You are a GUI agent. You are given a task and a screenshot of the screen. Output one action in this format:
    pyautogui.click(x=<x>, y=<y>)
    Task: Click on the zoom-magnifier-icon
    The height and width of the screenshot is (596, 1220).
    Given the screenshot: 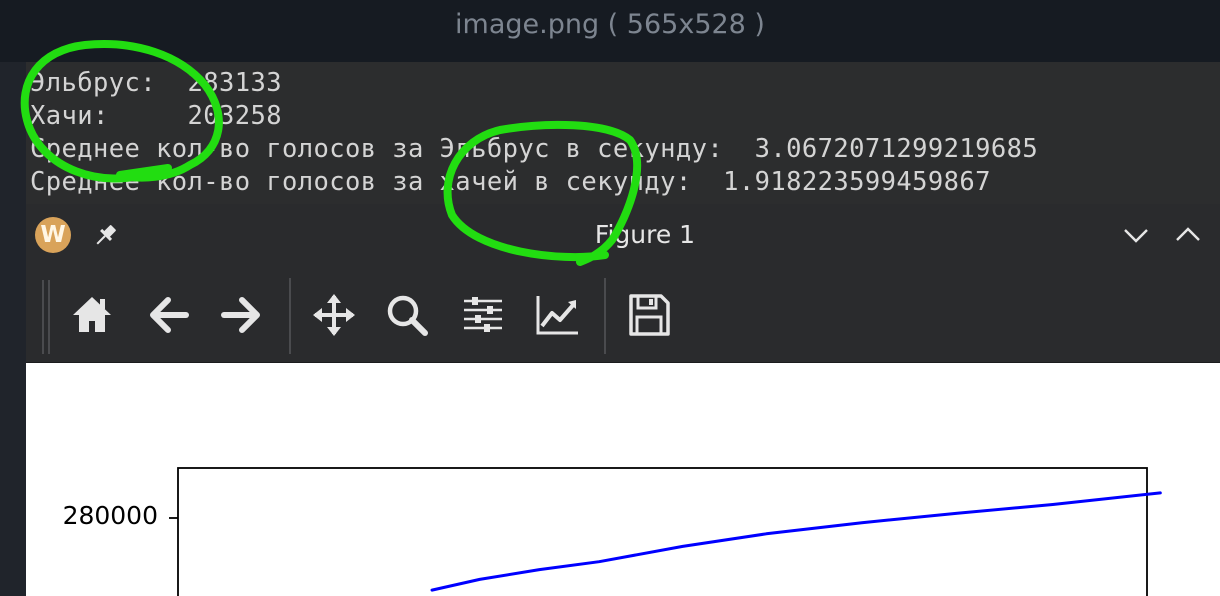 What is the action you would take?
    pyautogui.click(x=407, y=315)
    